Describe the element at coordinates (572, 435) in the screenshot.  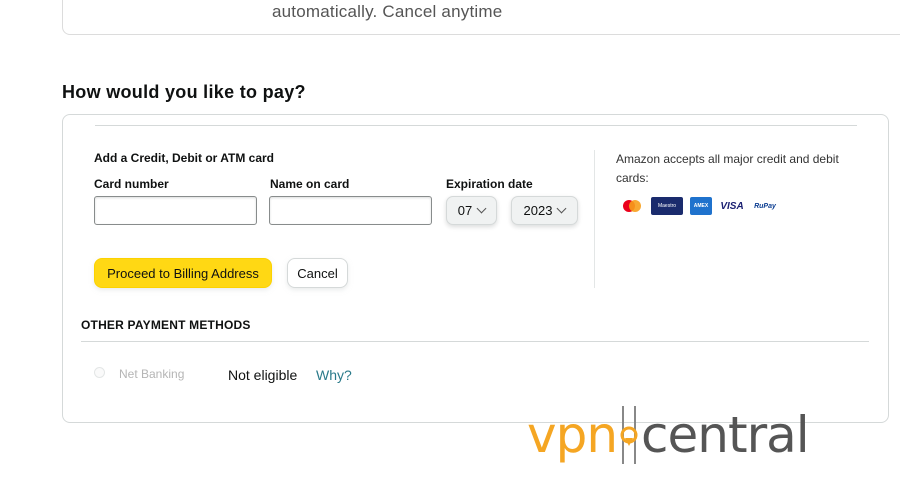
I see `watermark-part-1: vpn` at that location.